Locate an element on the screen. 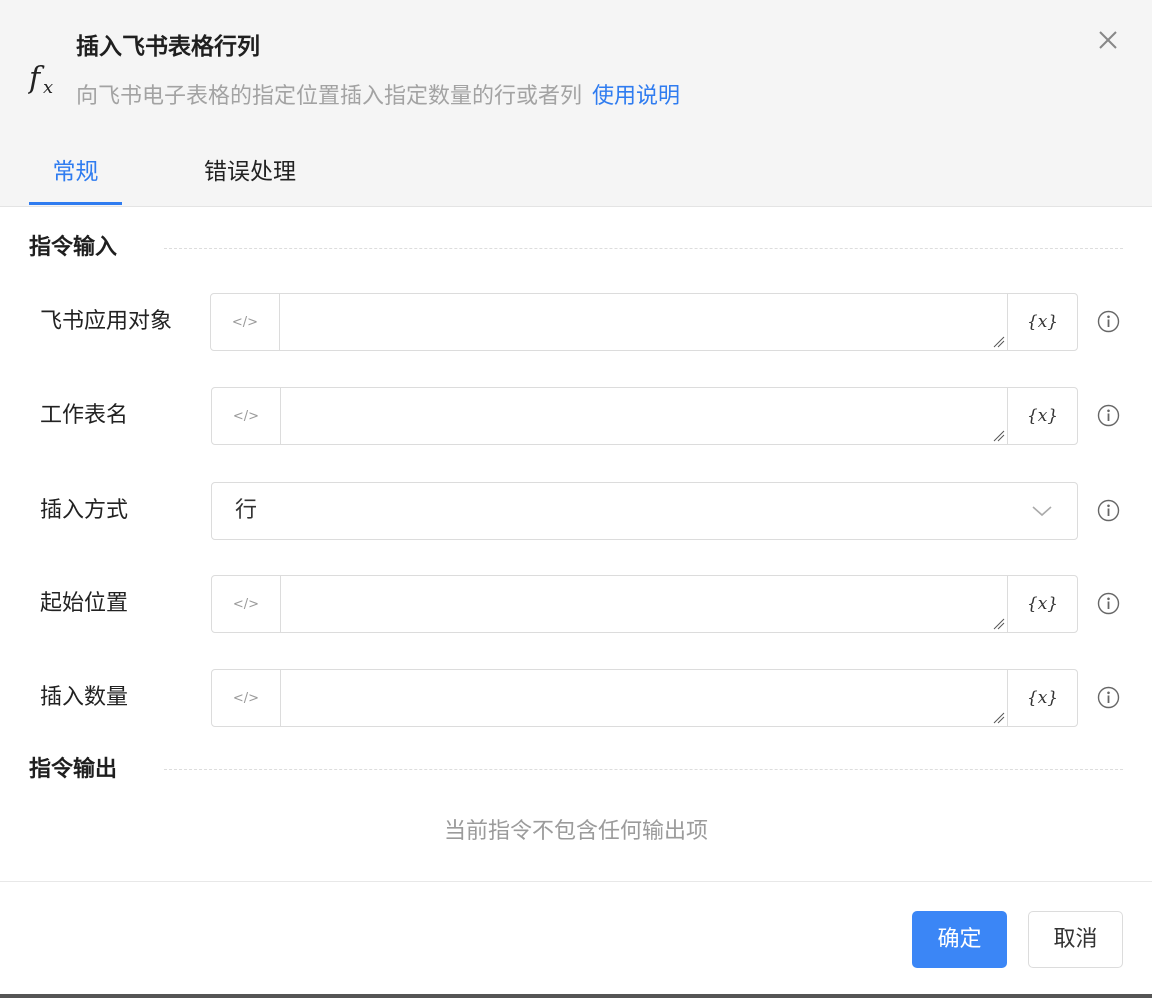  tab-general: 常规 is located at coordinates (75, 178).